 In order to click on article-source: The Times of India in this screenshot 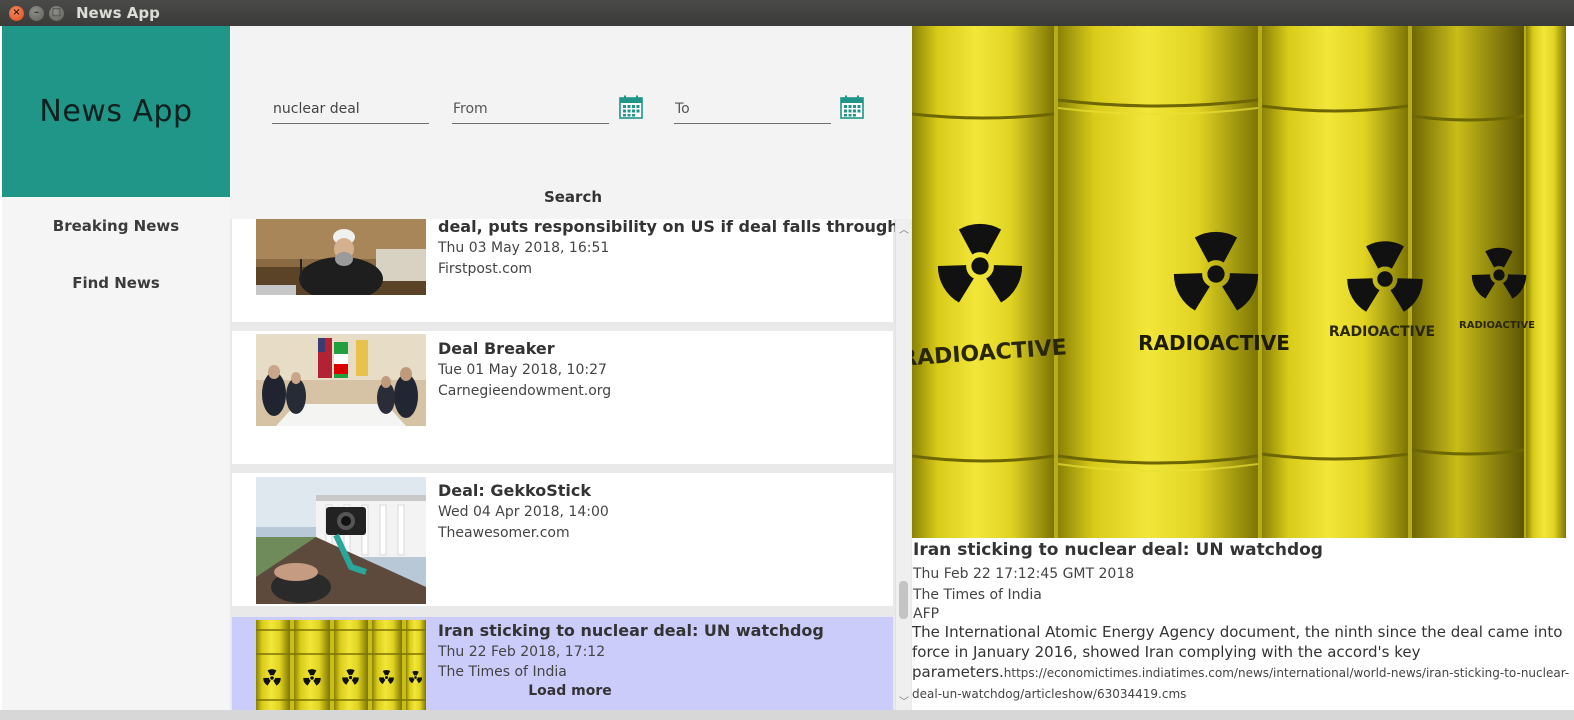, I will do `click(502, 672)`.